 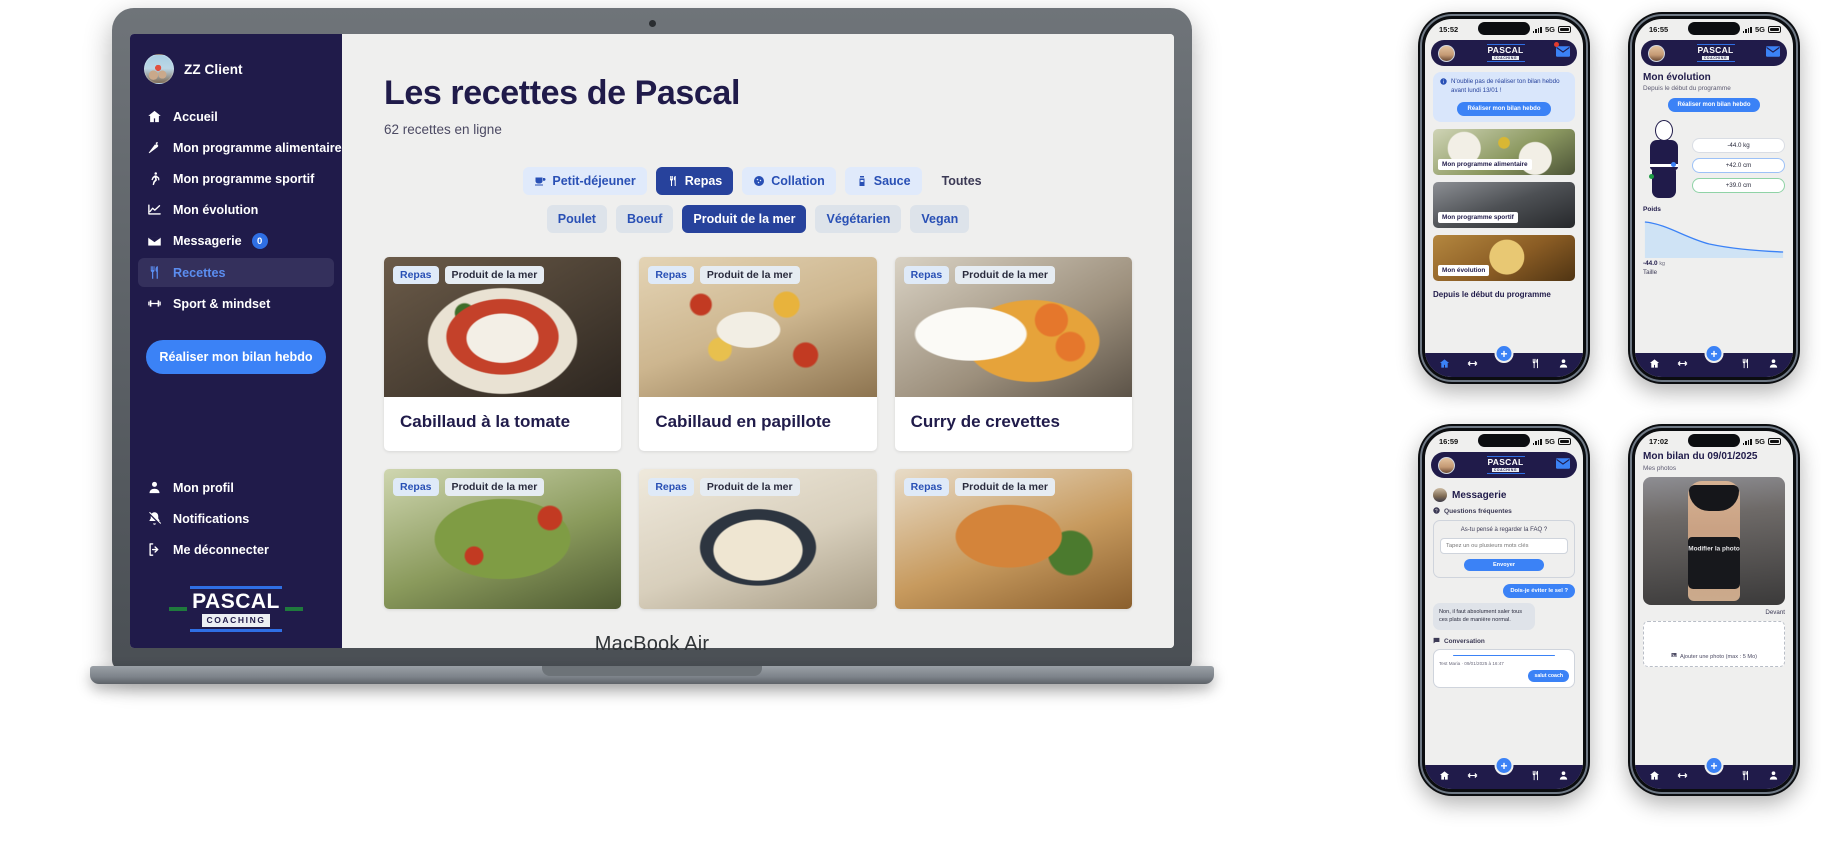 I want to click on sidebar-item-programme-sportif: Mon programme sportif, so click(x=236, y=178).